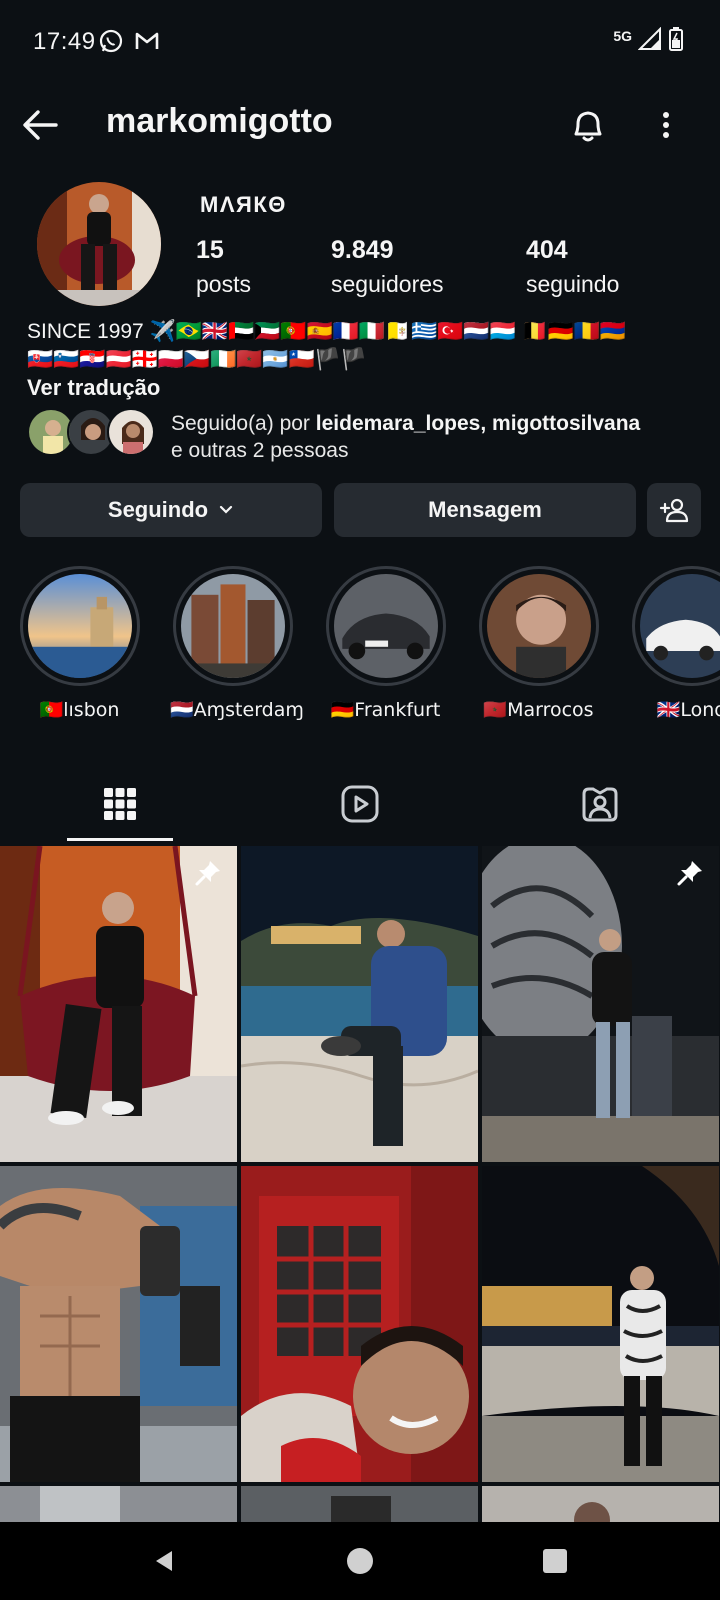 The height and width of the screenshot is (1600, 720). I want to click on grid-icon, so click(120, 804).